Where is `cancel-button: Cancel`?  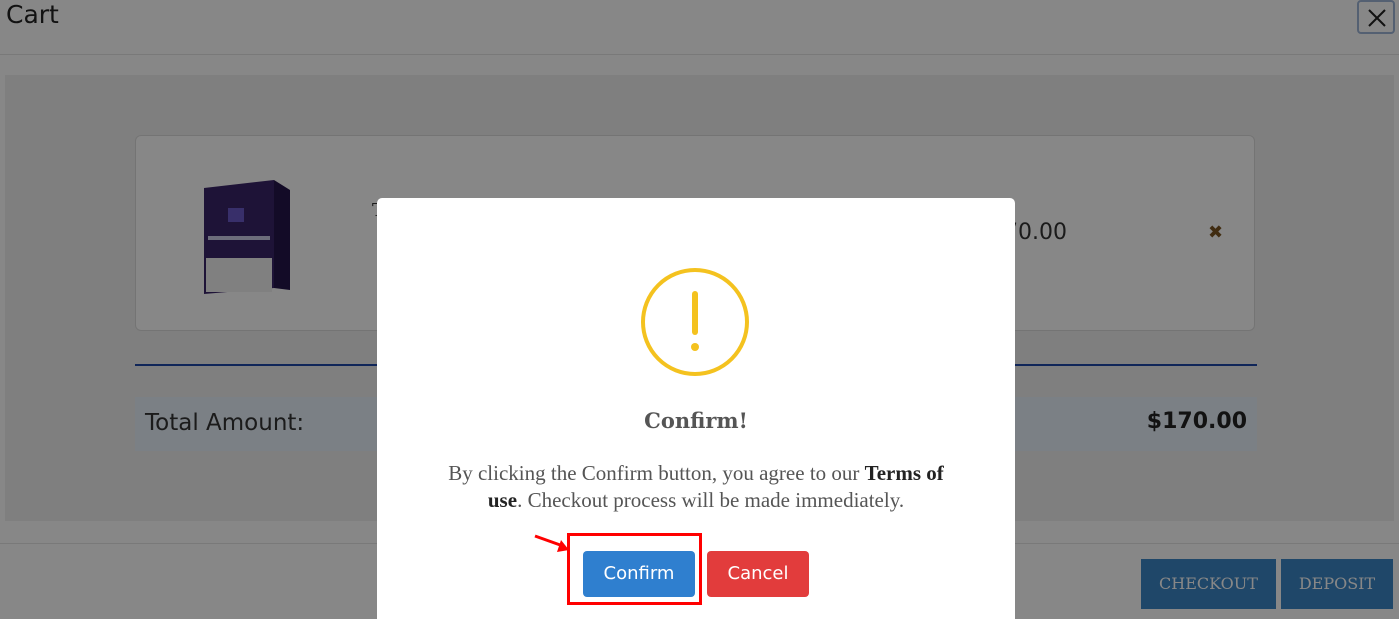
cancel-button: Cancel is located at coordinates (758, 574).